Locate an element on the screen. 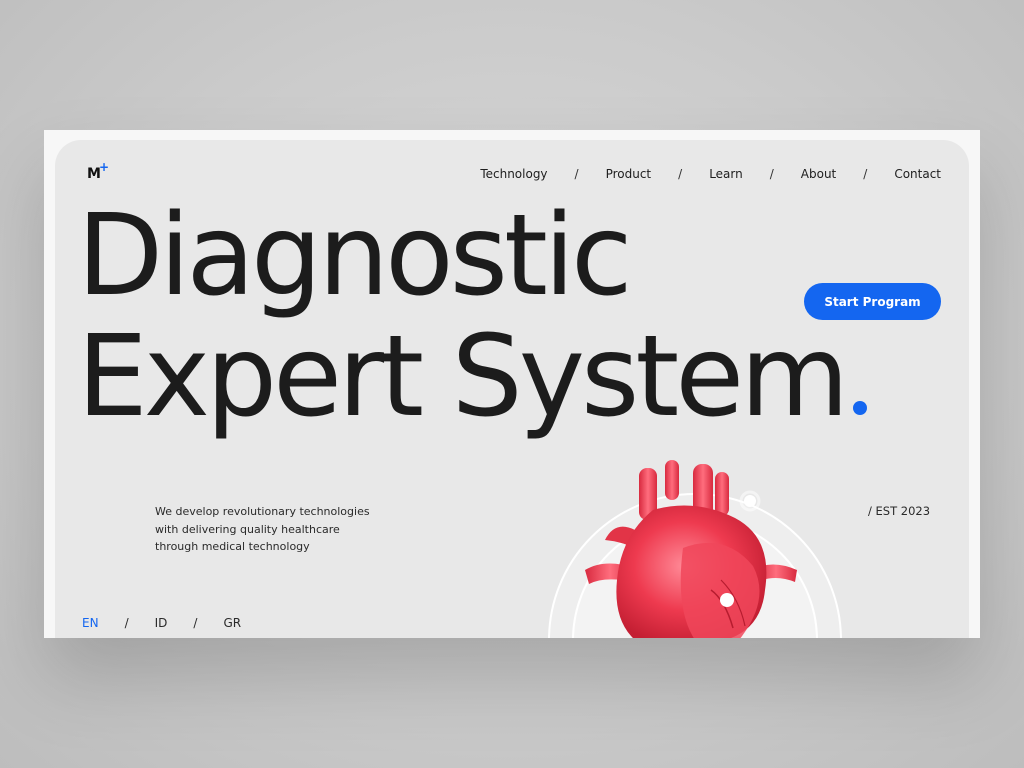 The image size is (1024, 768). description-line: We develop revolutionary technologies is located at coordinates (262, 511).